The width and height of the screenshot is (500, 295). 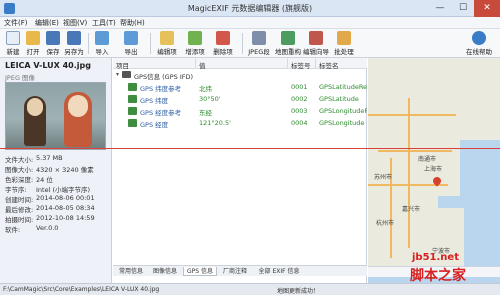 What do you see at coordinates (55, 116) in the screenshot?
I see `image-thumbnail` at bounding box center [55, 116].